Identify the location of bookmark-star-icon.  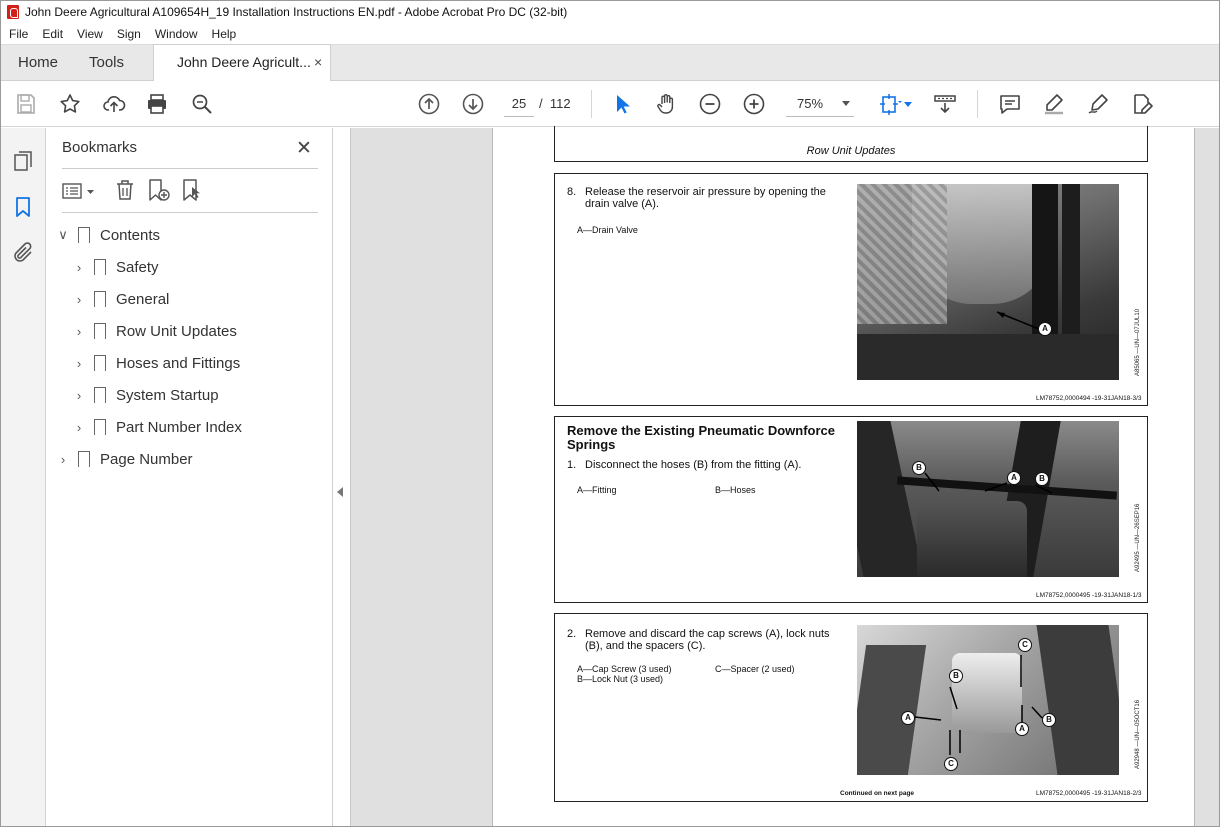
(70, 104).